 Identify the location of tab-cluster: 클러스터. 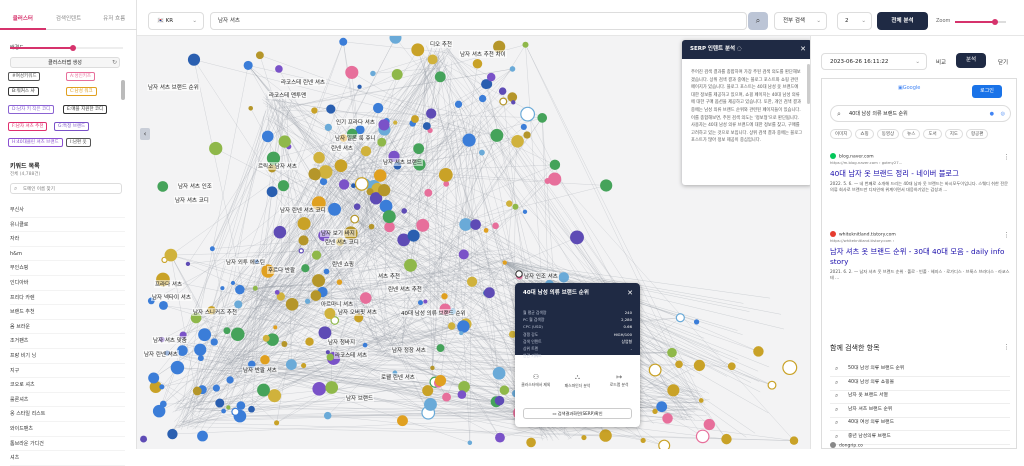
(23, 19).